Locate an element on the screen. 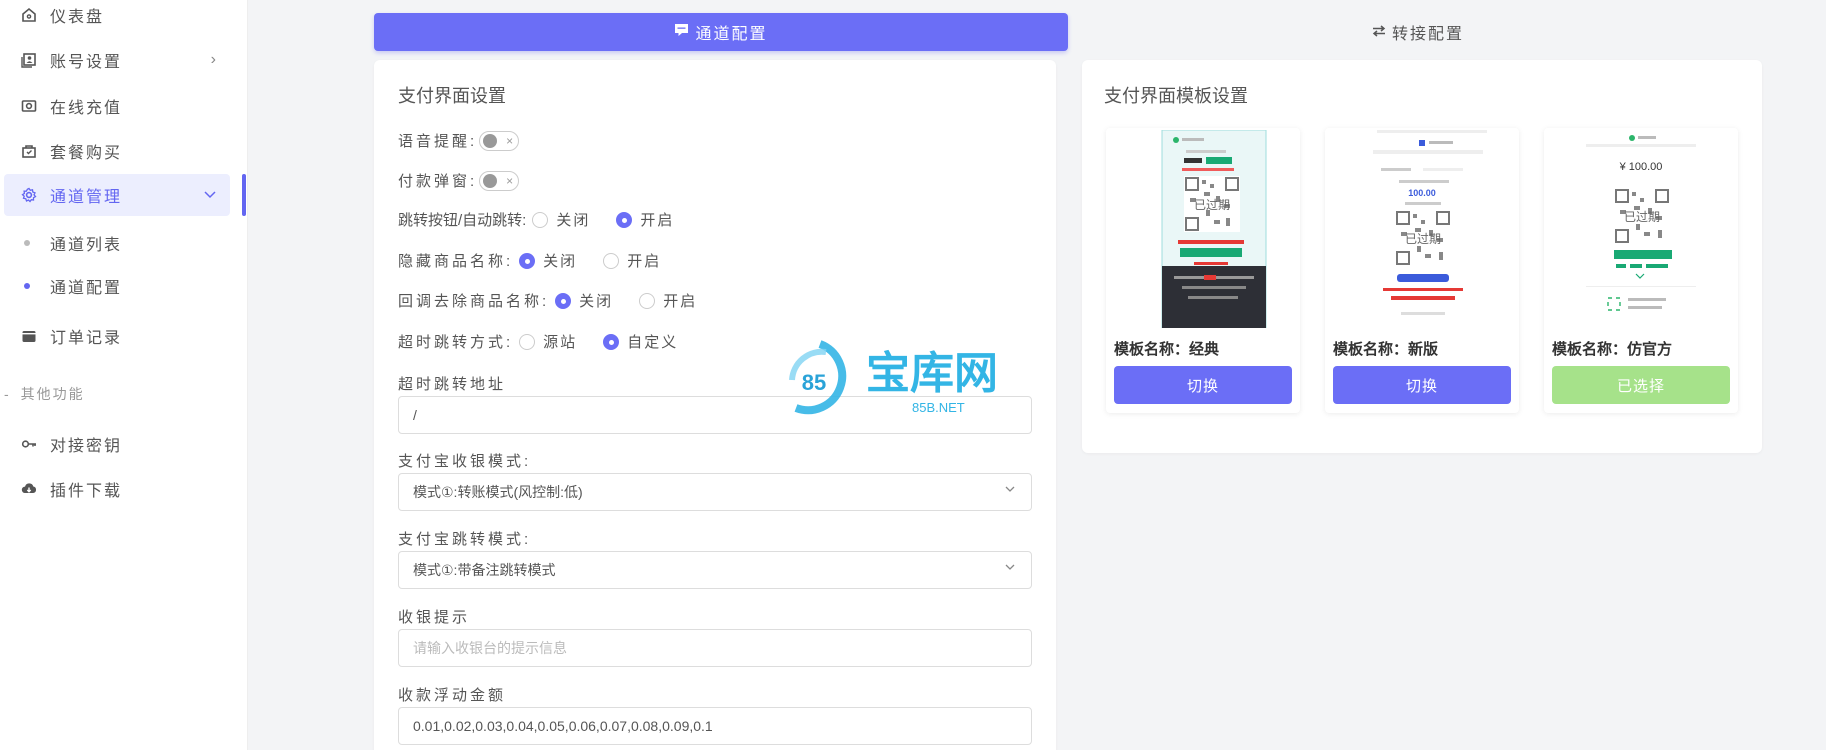 The width and height of the screenshot is (1826, 750). bullet-icon is located at coordinates (27, 286).